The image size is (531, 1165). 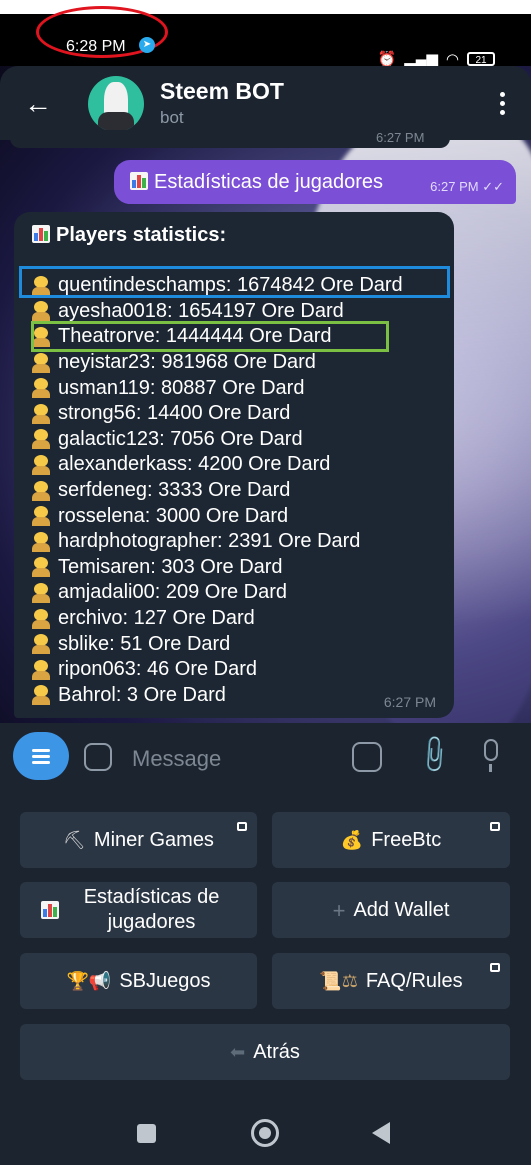 I want to click on chat-title: Steem BOT, so click(x=222, y=91).